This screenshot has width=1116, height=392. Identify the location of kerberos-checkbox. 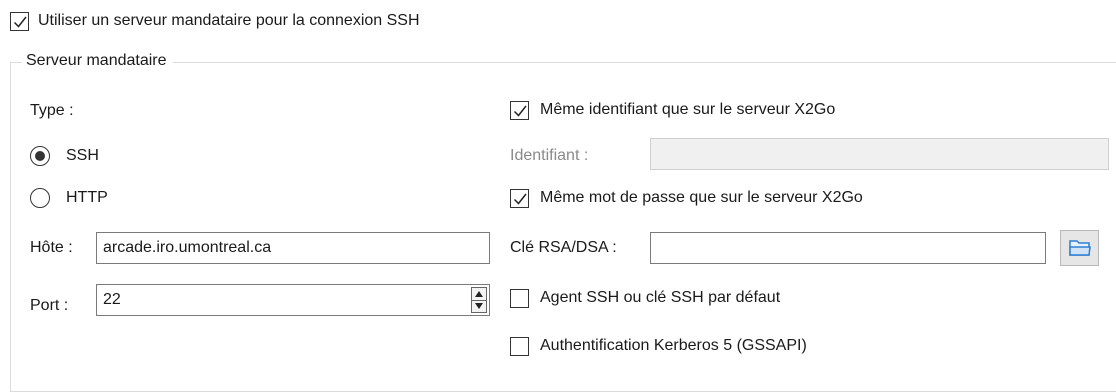
(519, 346).